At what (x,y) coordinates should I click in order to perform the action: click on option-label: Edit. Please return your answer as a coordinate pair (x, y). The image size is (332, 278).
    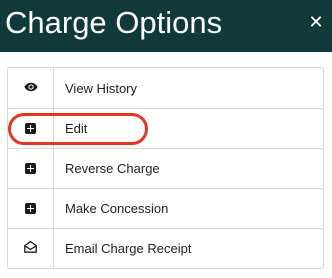
    Looking at the image, I should click on (76, 128).